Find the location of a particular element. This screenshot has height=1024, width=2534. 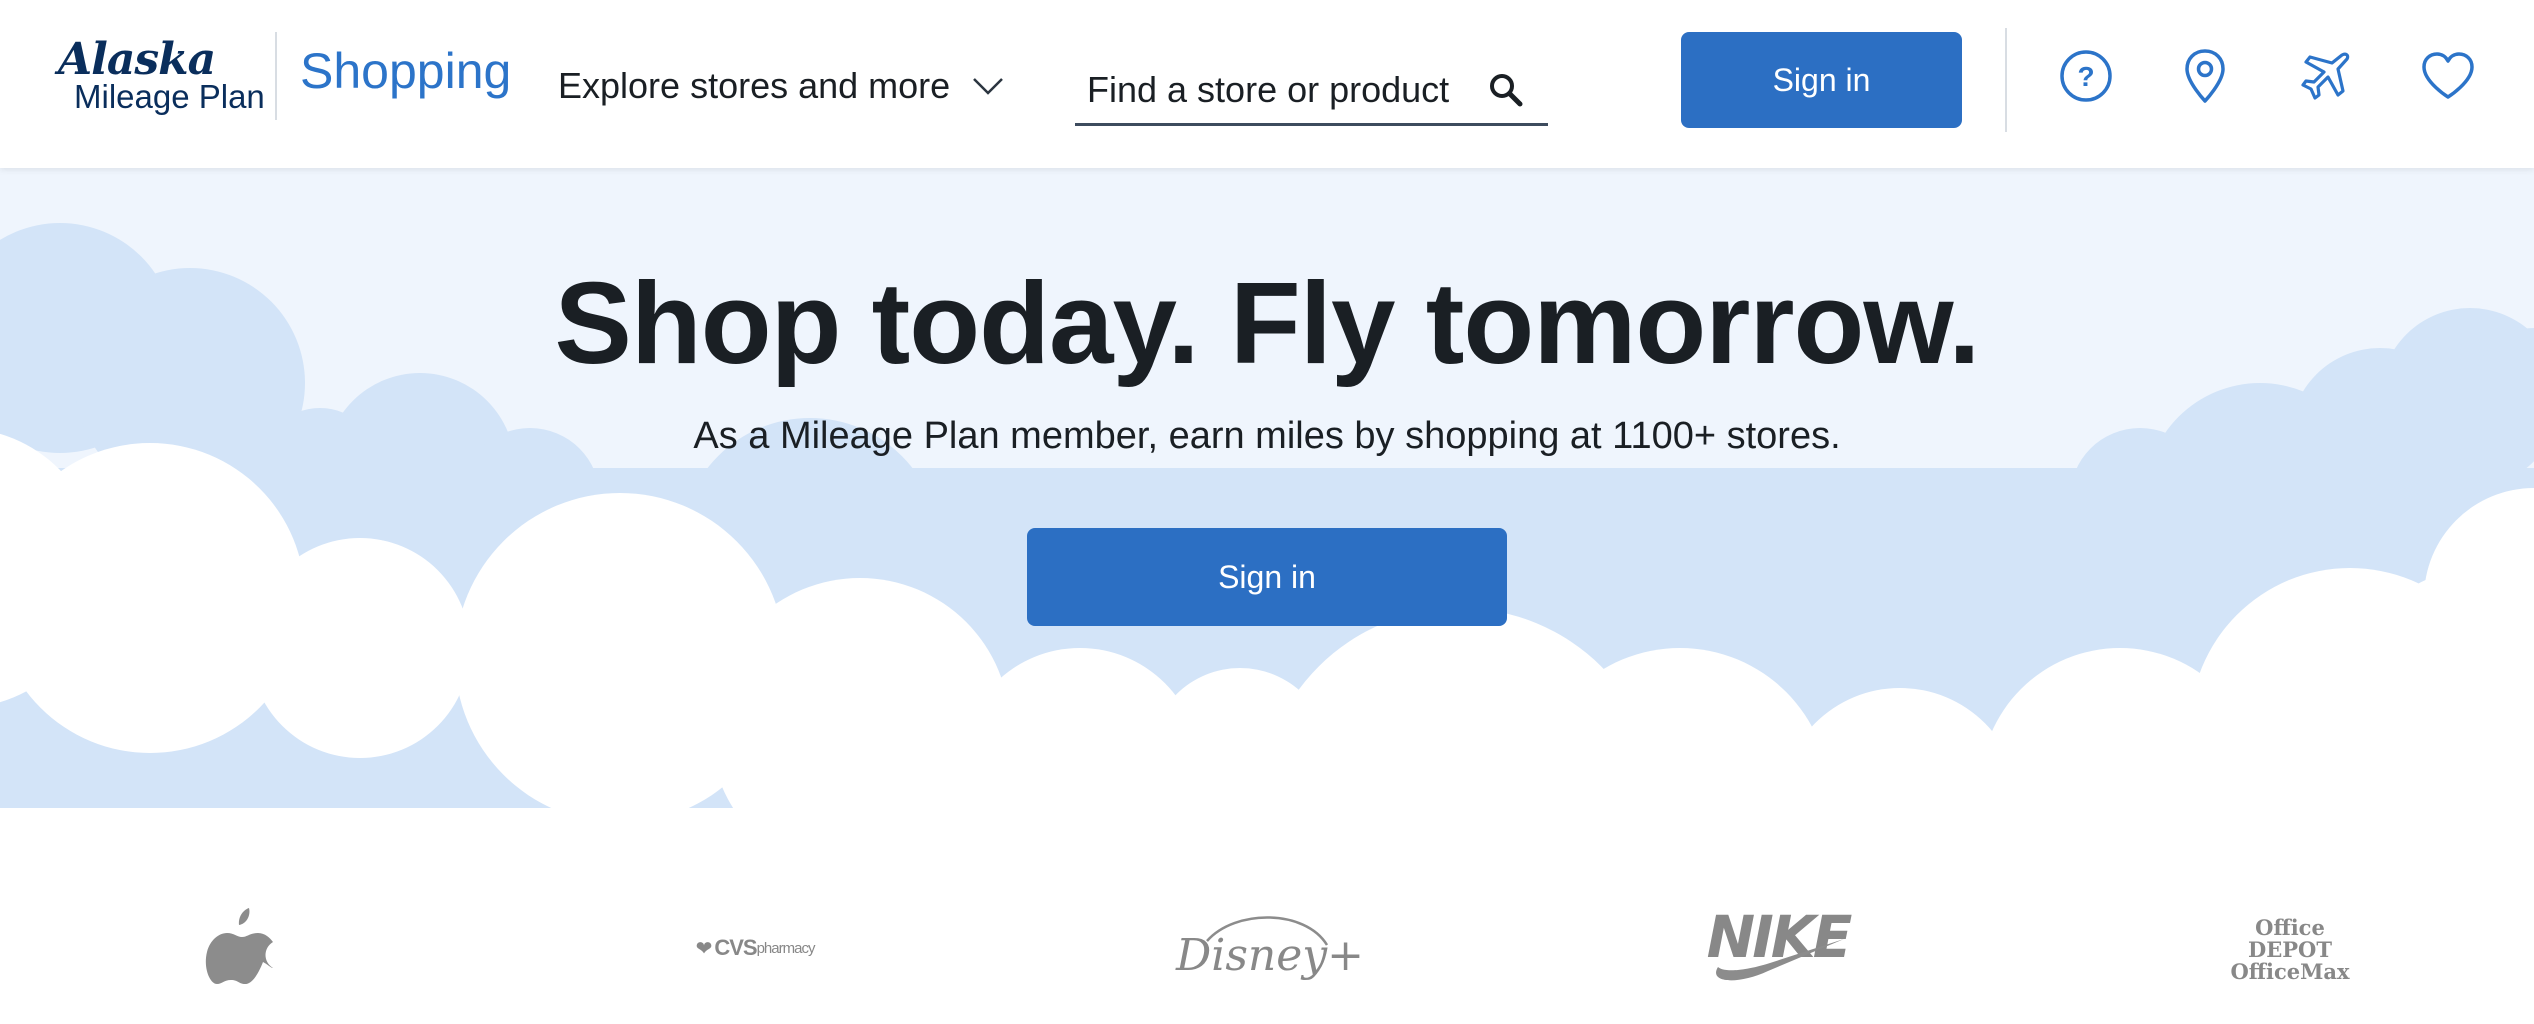

help-icon: ? is located at coordinates (2086, 76).